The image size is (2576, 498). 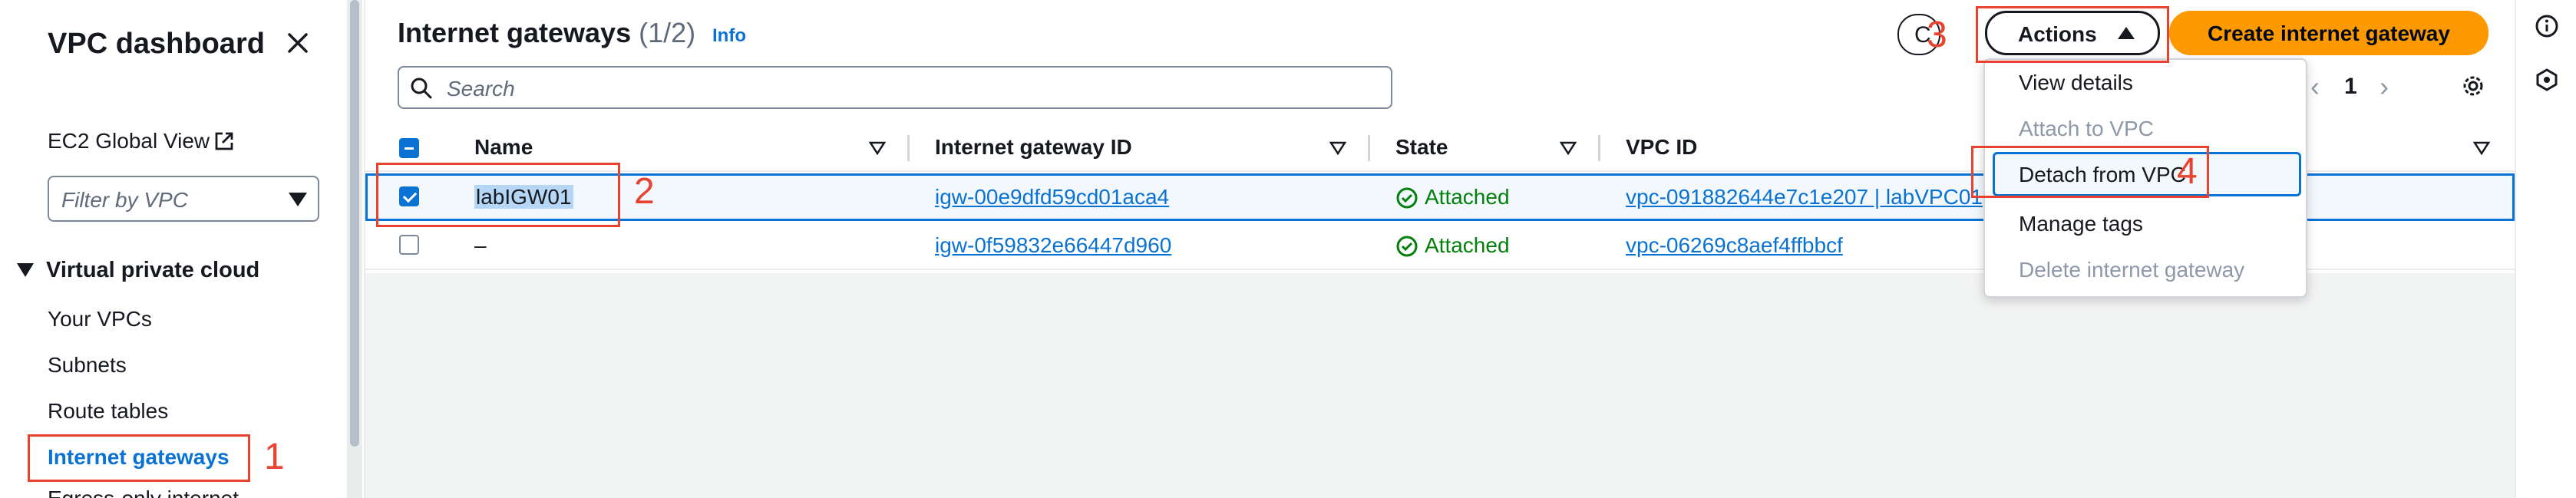 I want to click on sidebar-item-egress-only: Egress-only internet, so click(x=143, y=492).